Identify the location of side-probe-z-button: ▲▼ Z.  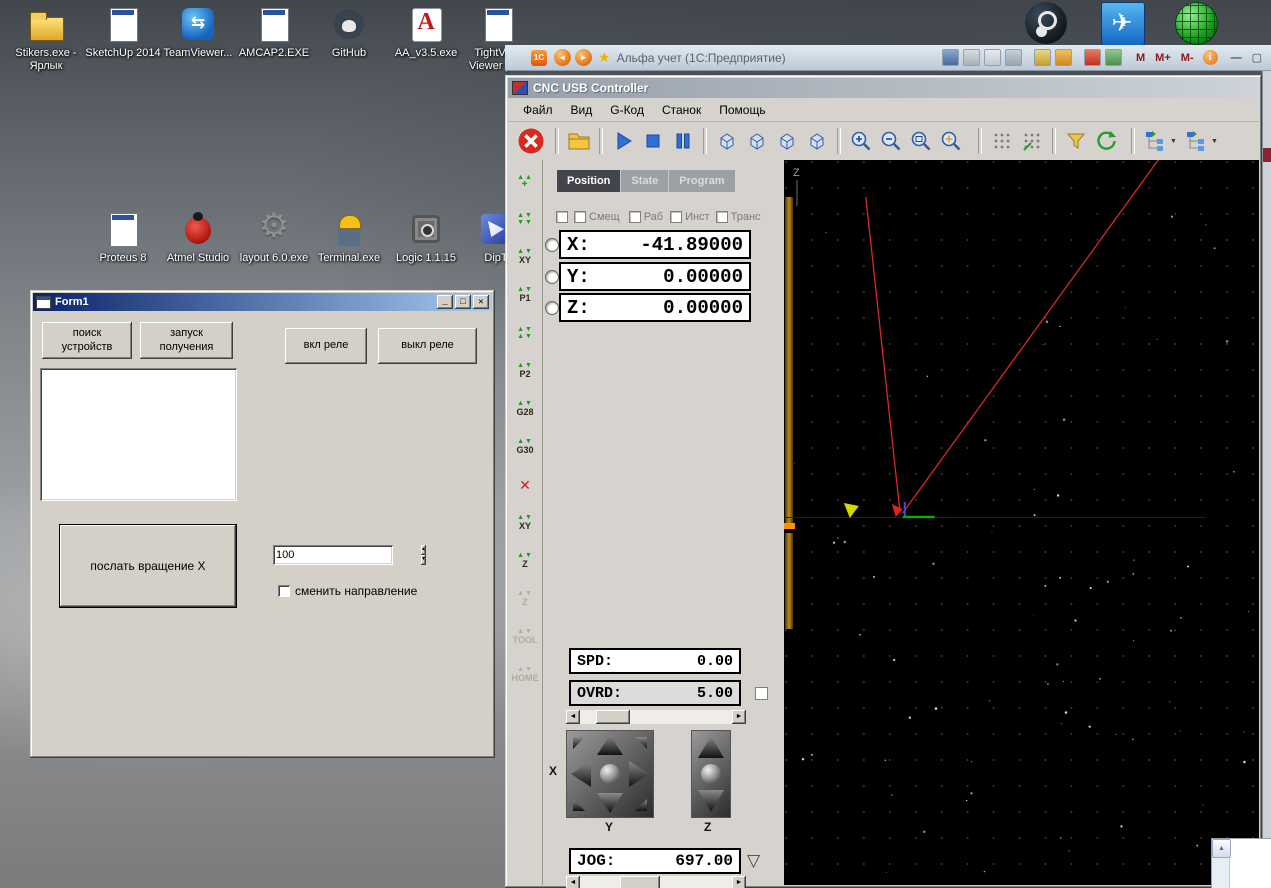
(525, 599).